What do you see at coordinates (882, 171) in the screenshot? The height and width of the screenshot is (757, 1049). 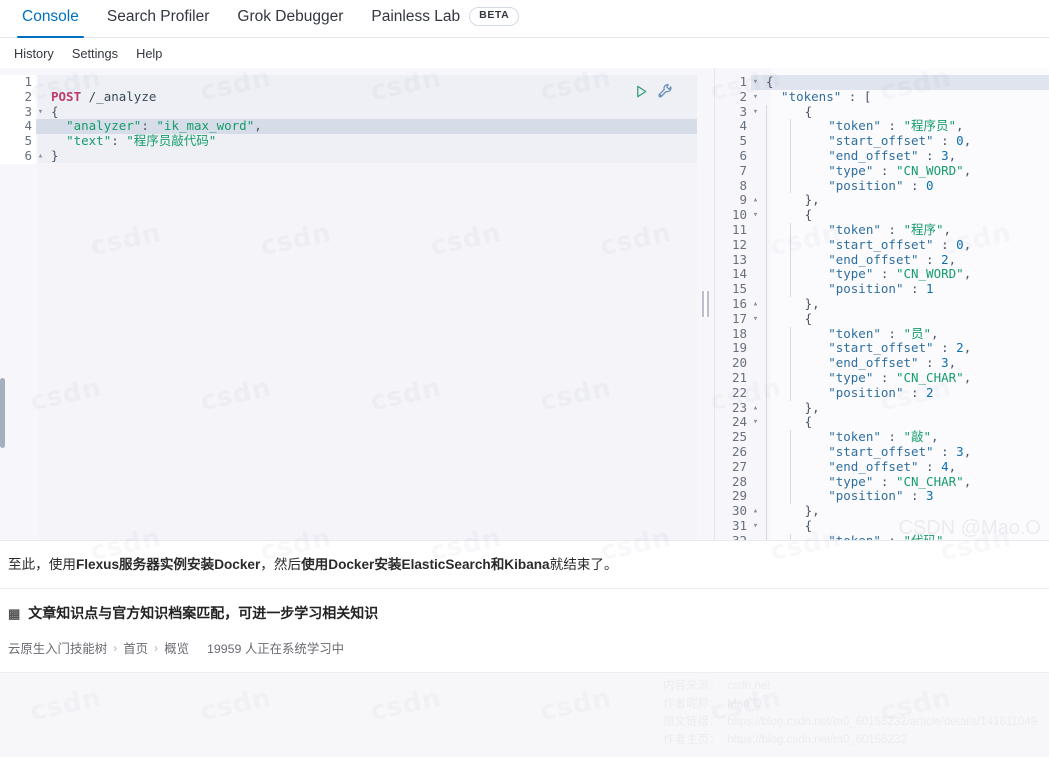 I see `code-line: 7 "type" : "CN_WORD",` at bounding box center [882, 171].